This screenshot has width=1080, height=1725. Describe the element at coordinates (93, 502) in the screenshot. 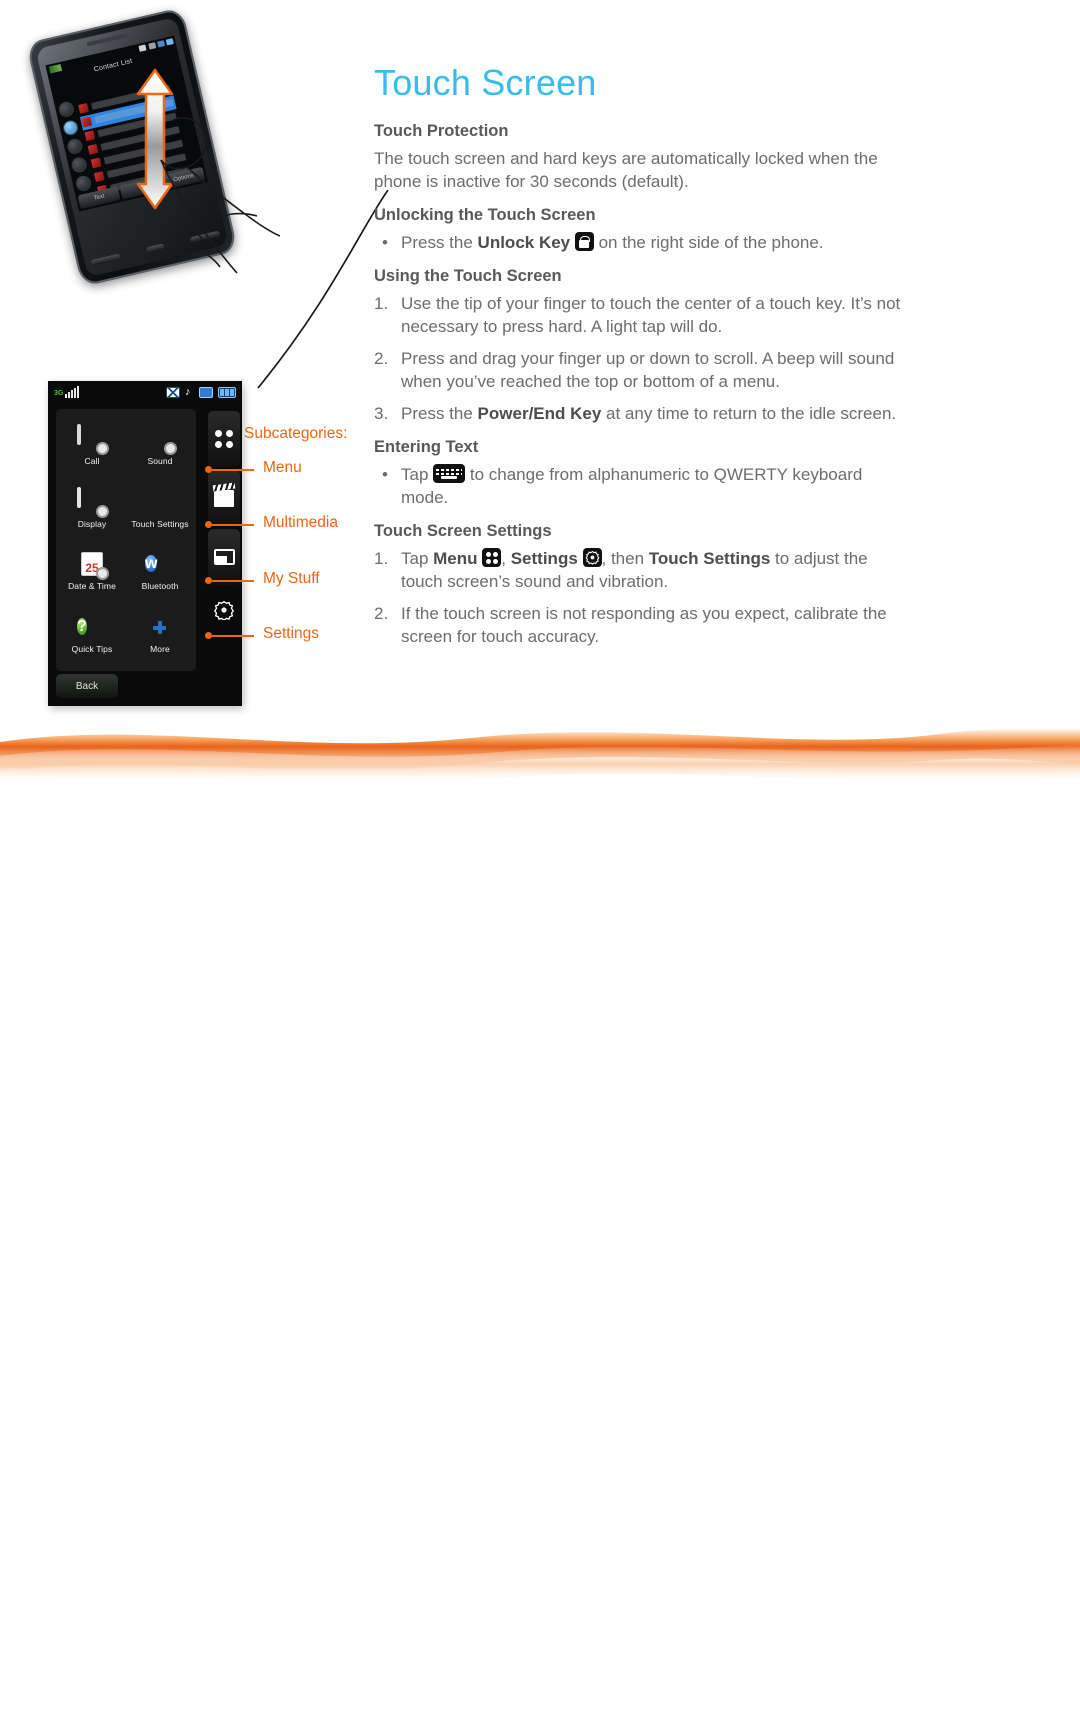

I see `display-settings-icon` at that location.